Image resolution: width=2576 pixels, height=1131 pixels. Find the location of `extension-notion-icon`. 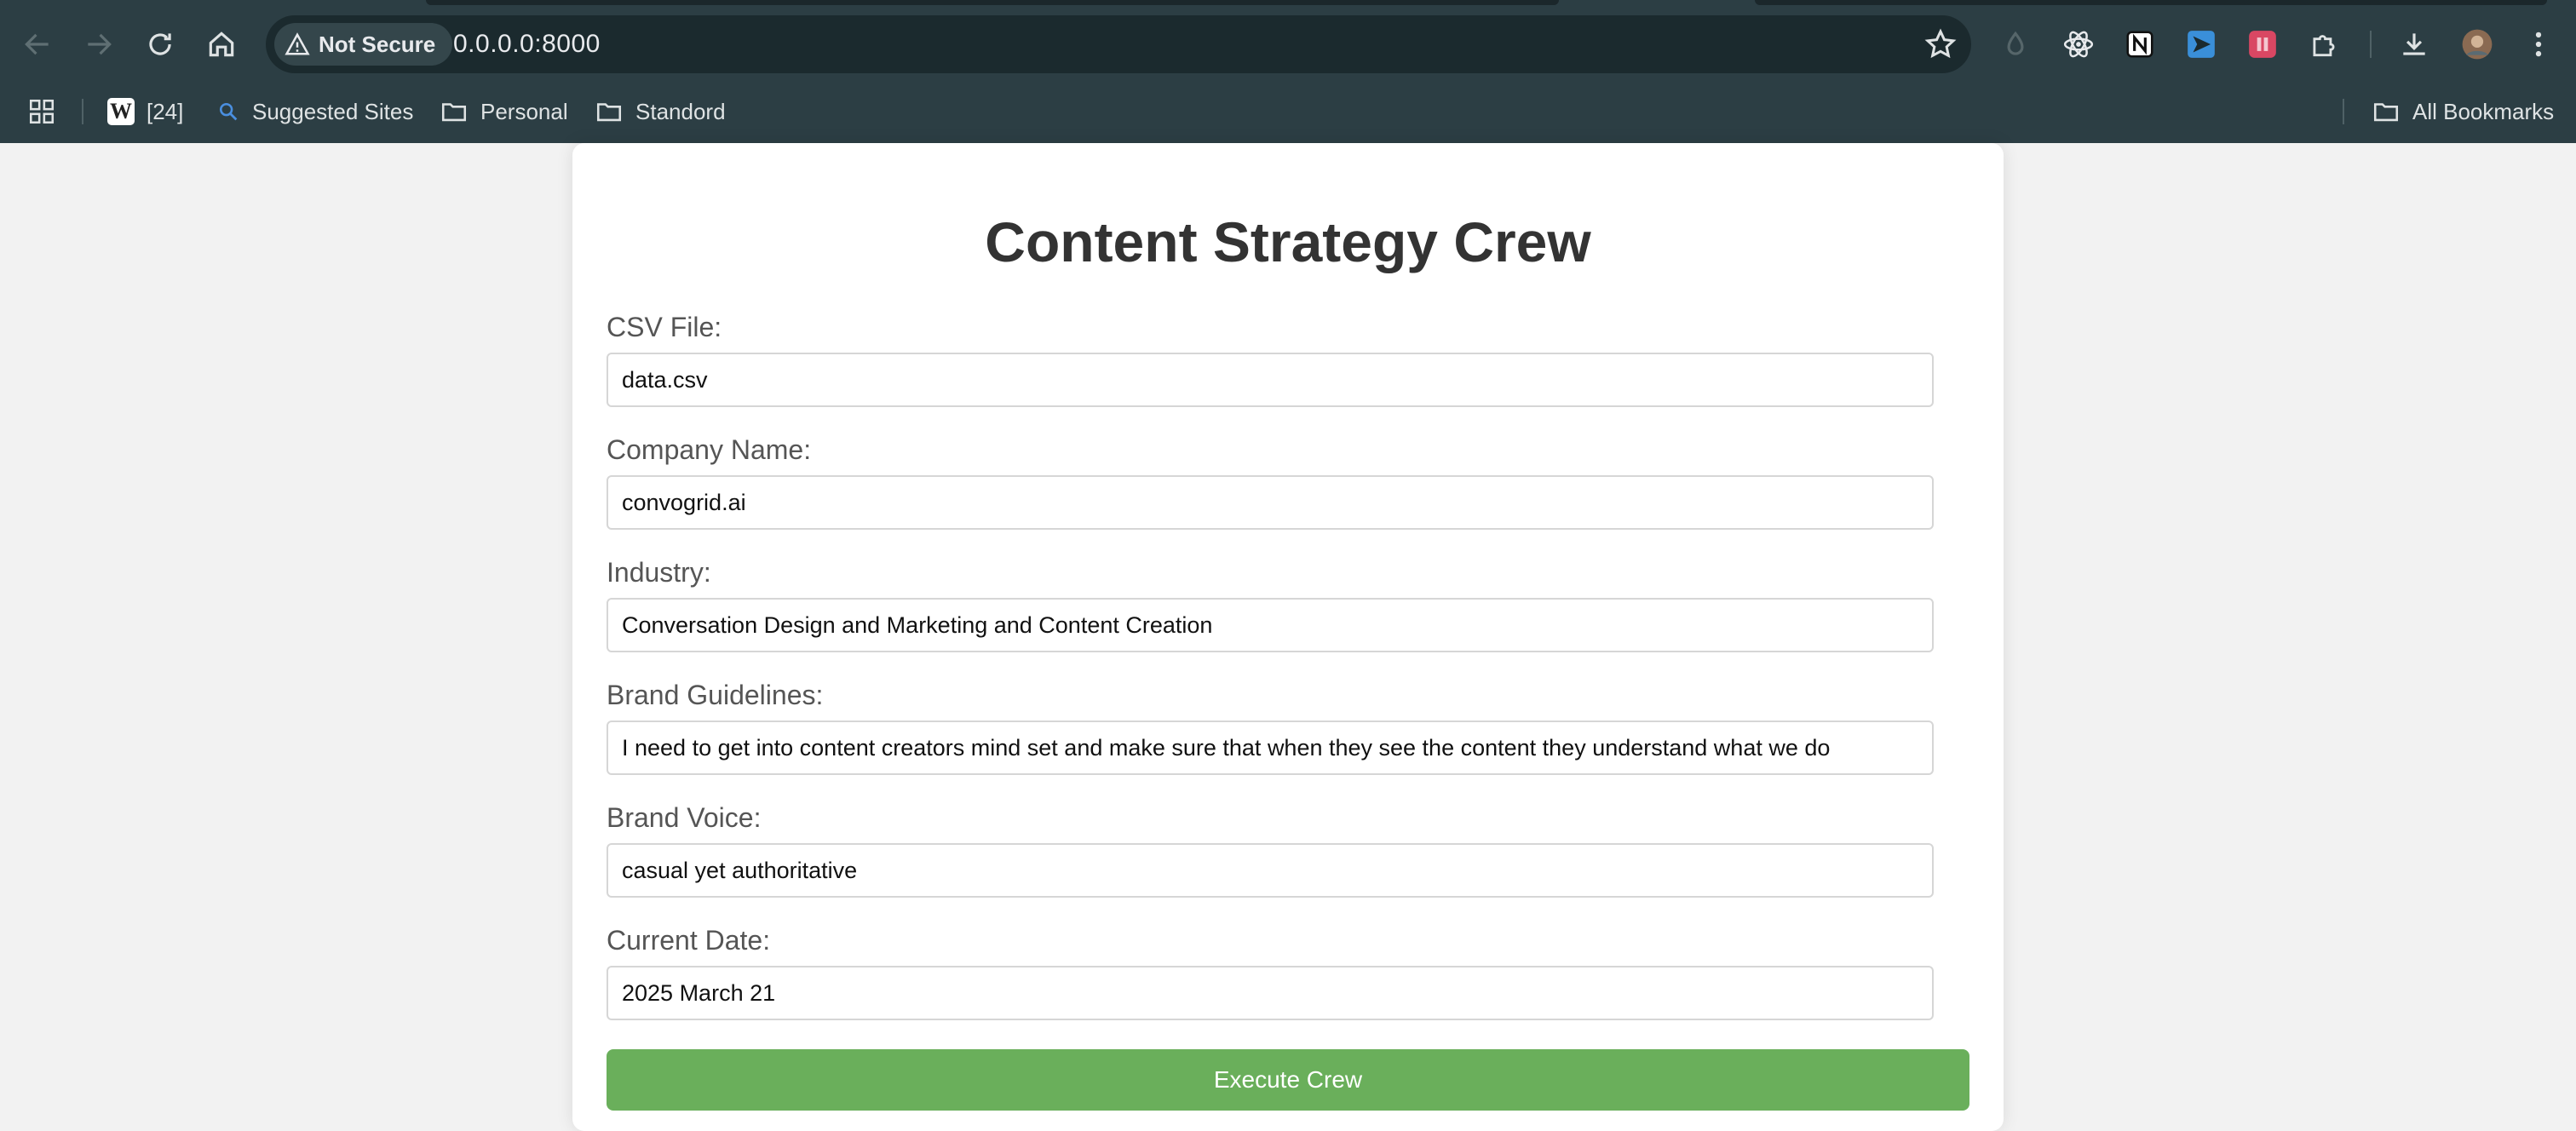

extension-notion-icon is located at coordinates (2140, 44).